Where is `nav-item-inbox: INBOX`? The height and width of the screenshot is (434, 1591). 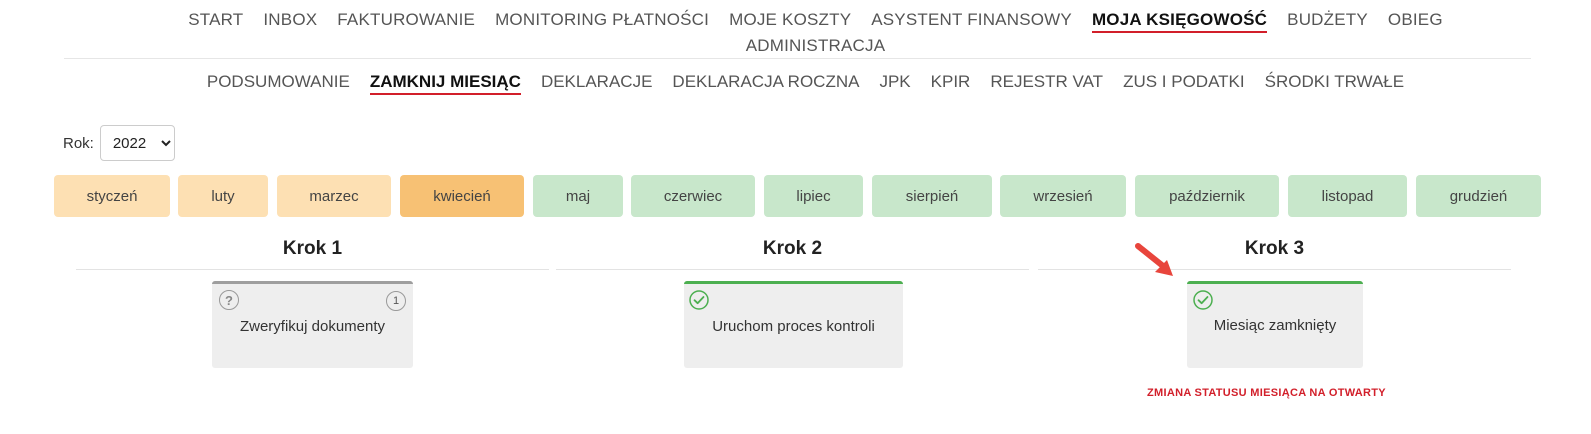 nav-item-inbox: INBOX is located at coordinates (290, 21).